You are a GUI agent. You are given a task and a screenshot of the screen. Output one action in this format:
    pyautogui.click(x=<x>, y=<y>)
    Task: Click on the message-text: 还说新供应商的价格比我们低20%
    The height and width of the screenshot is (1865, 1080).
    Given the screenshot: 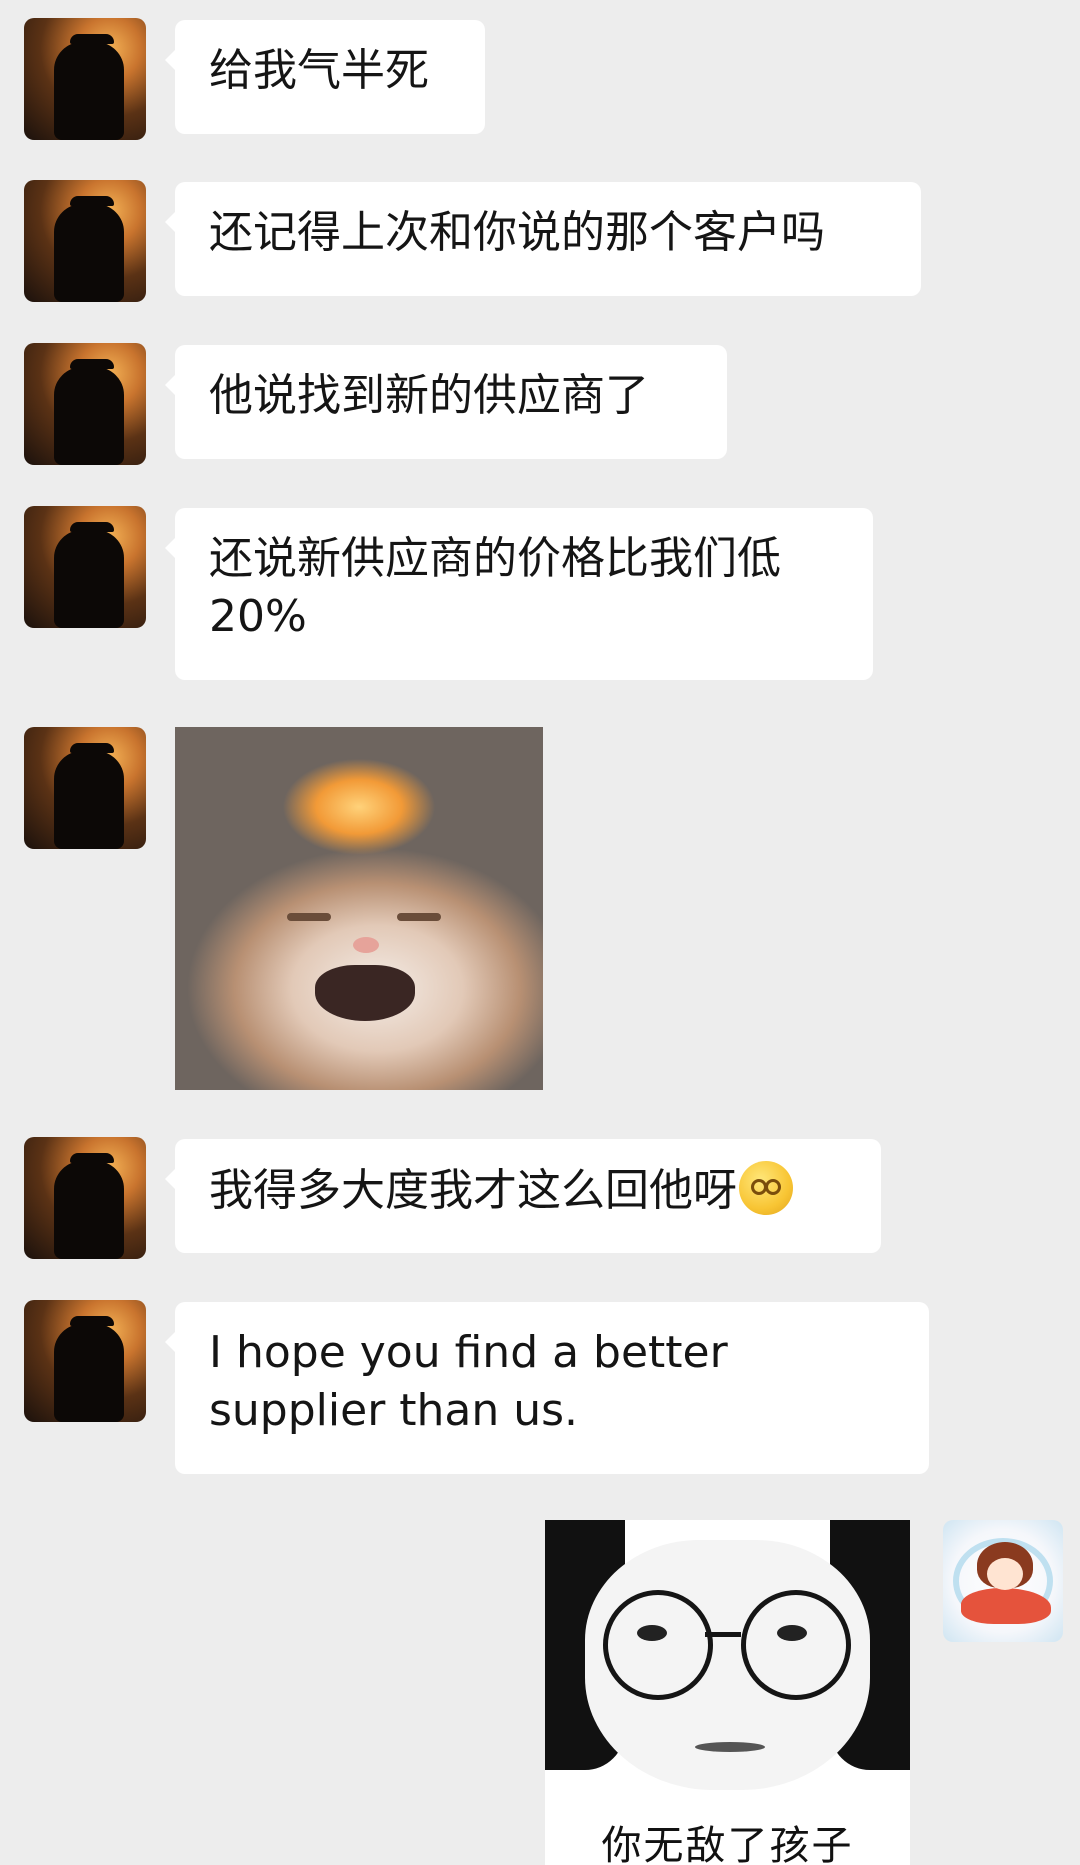 What is the action you would take?
    pyautogui.click(x=495, y=587)
    